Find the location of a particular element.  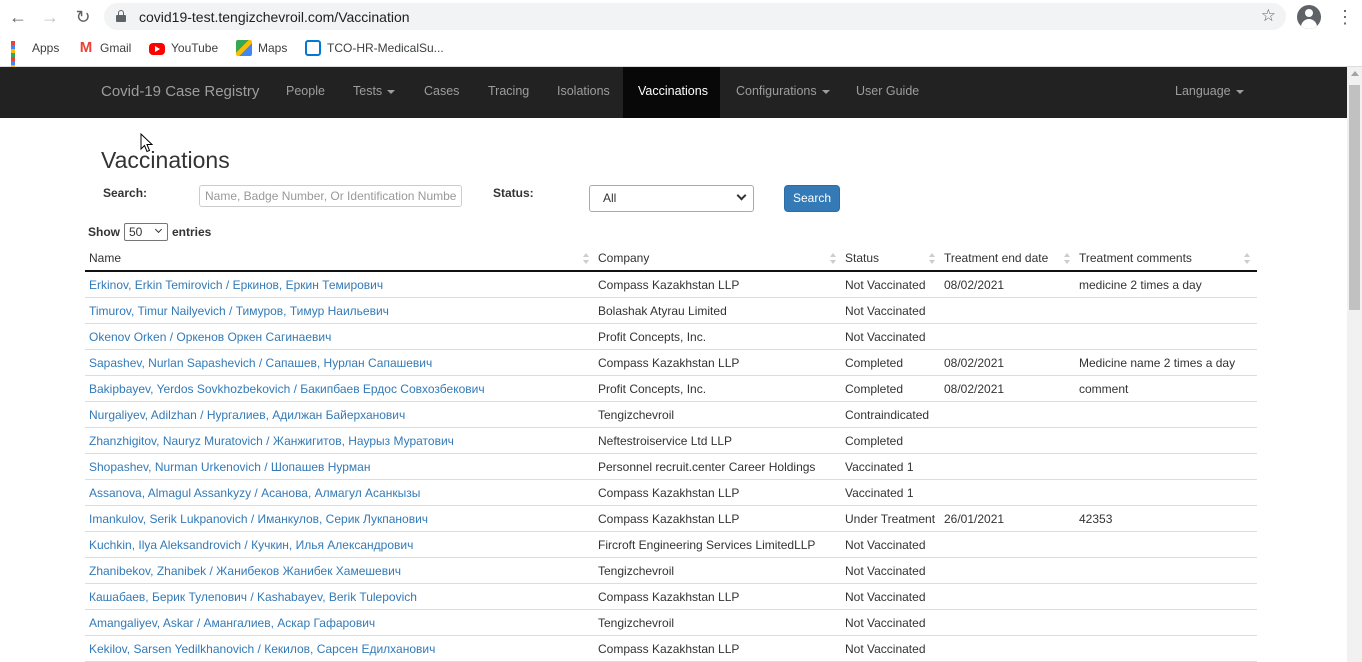

status-label: Status: is located at coordinates (513, 193).